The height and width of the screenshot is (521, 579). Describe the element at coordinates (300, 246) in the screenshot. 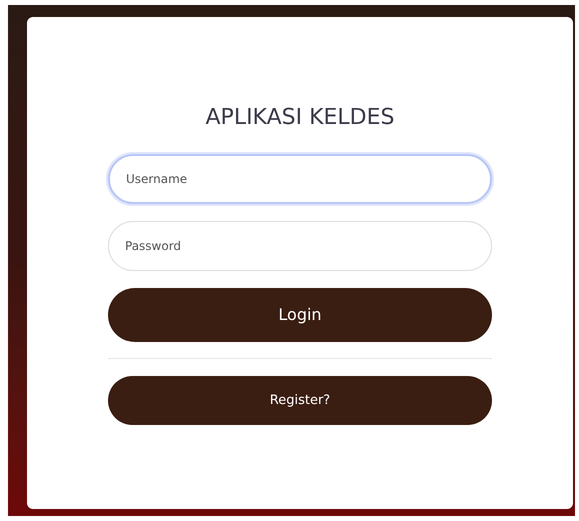

I see `password-field: Password` at that location.